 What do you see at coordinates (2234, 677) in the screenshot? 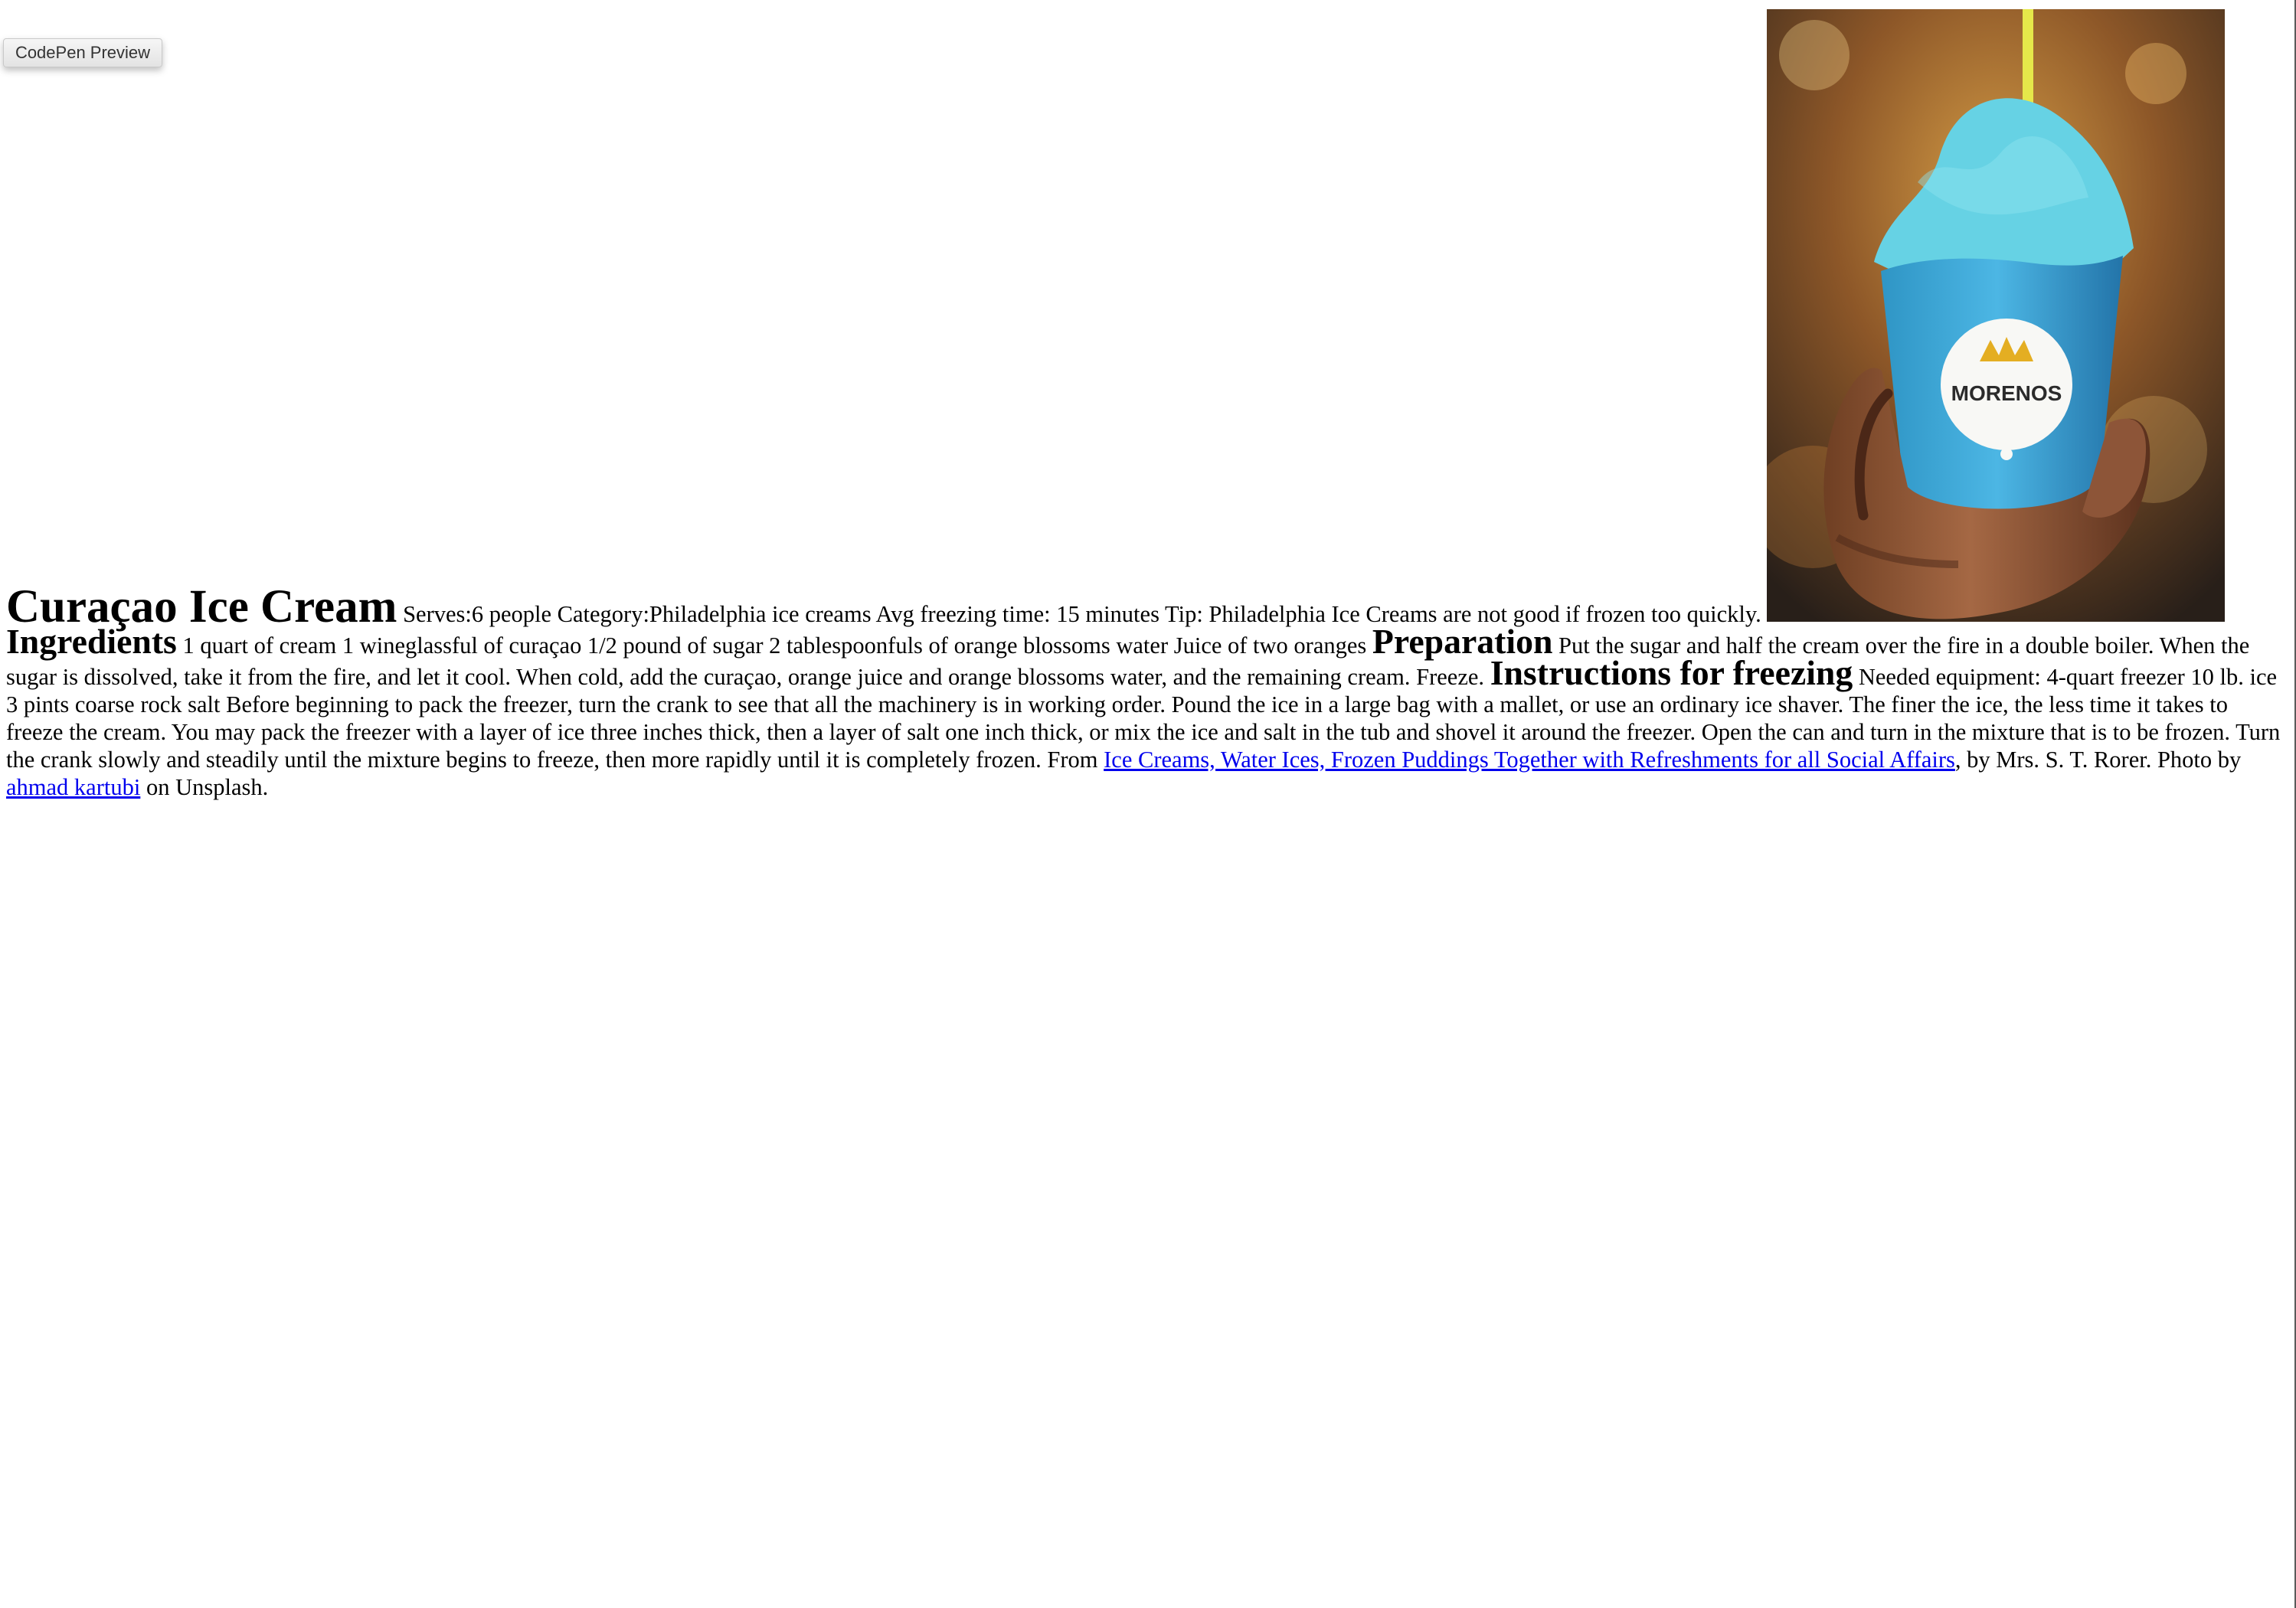
I see `equipment-item: 10 lb. ice` at bounding box center [2234, 677].